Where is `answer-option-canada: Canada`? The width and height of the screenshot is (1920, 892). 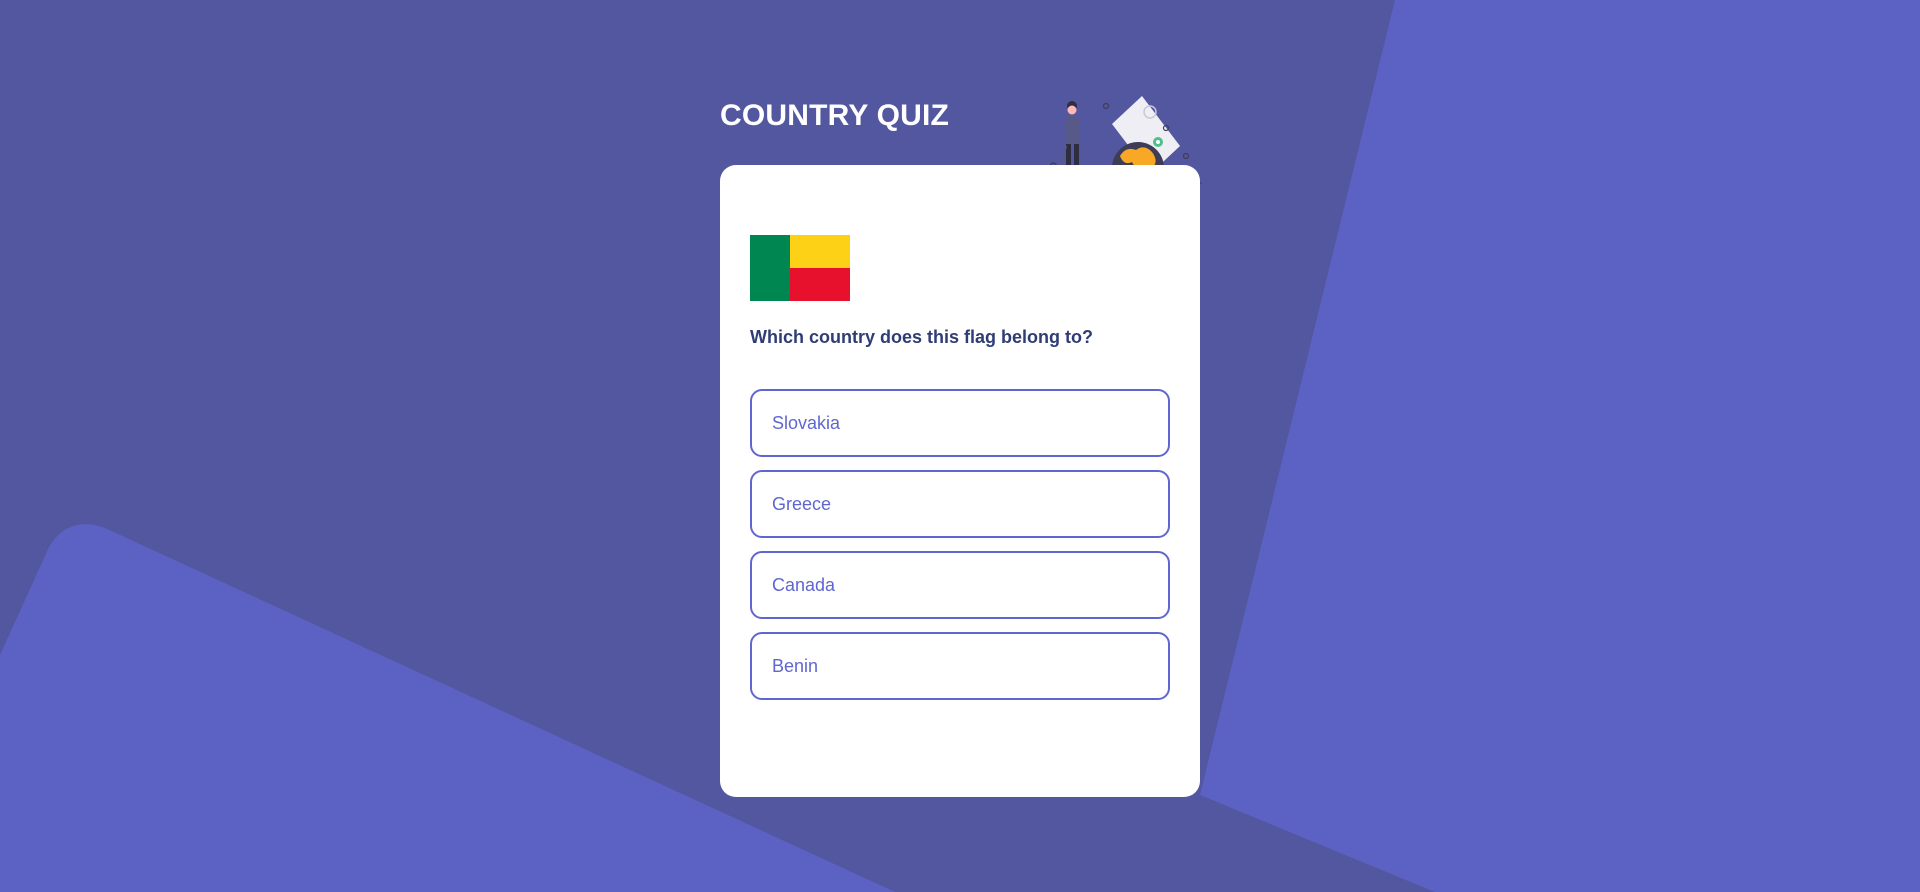 answer-option-canada: Canada is located at coordinates (960, 585).